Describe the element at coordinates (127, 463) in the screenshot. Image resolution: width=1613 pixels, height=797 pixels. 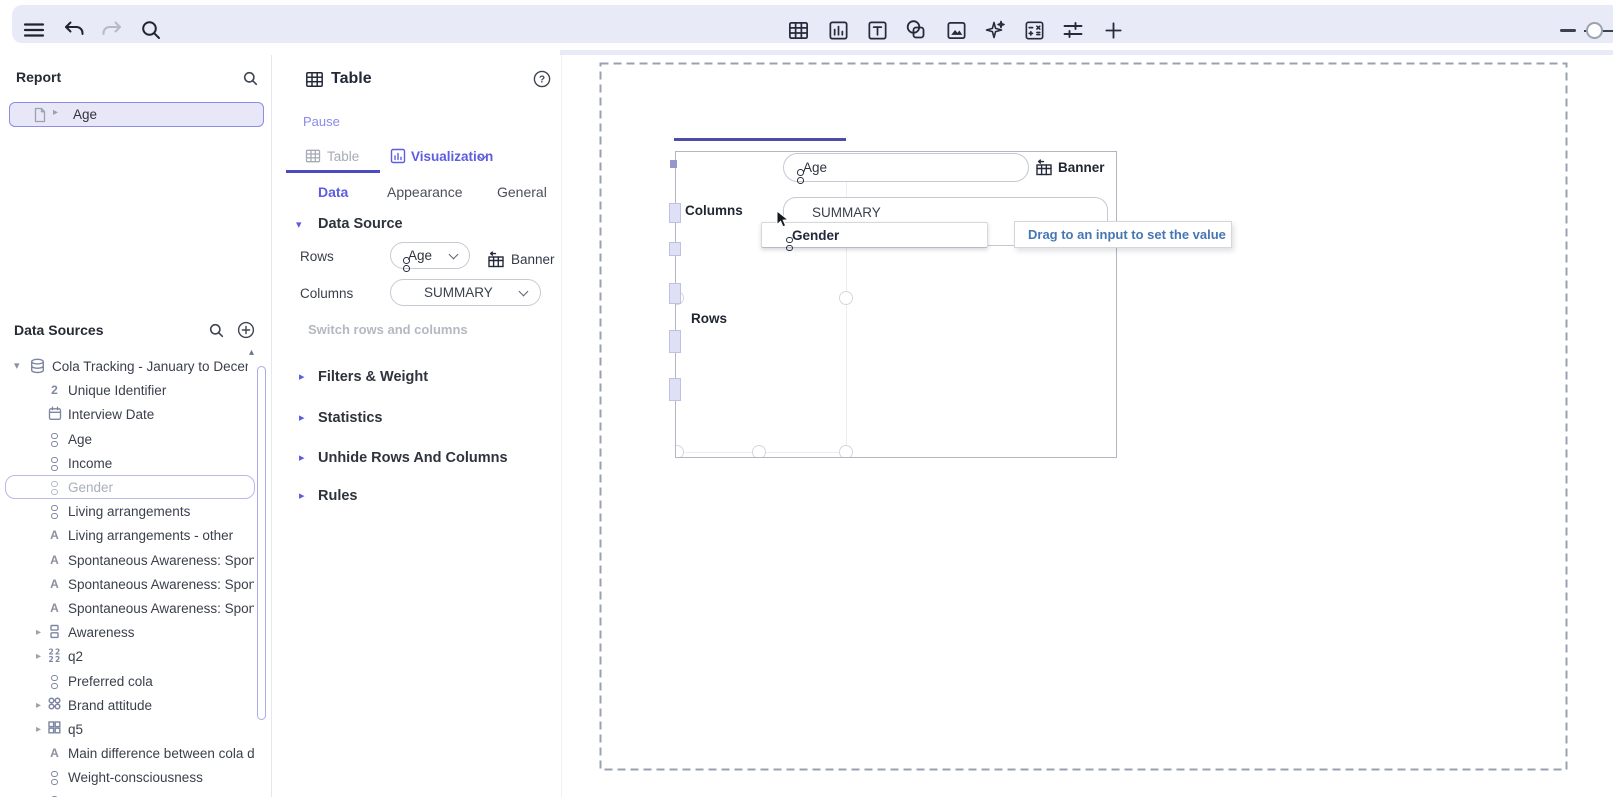
I see `tree-item-income: Income` at that location.